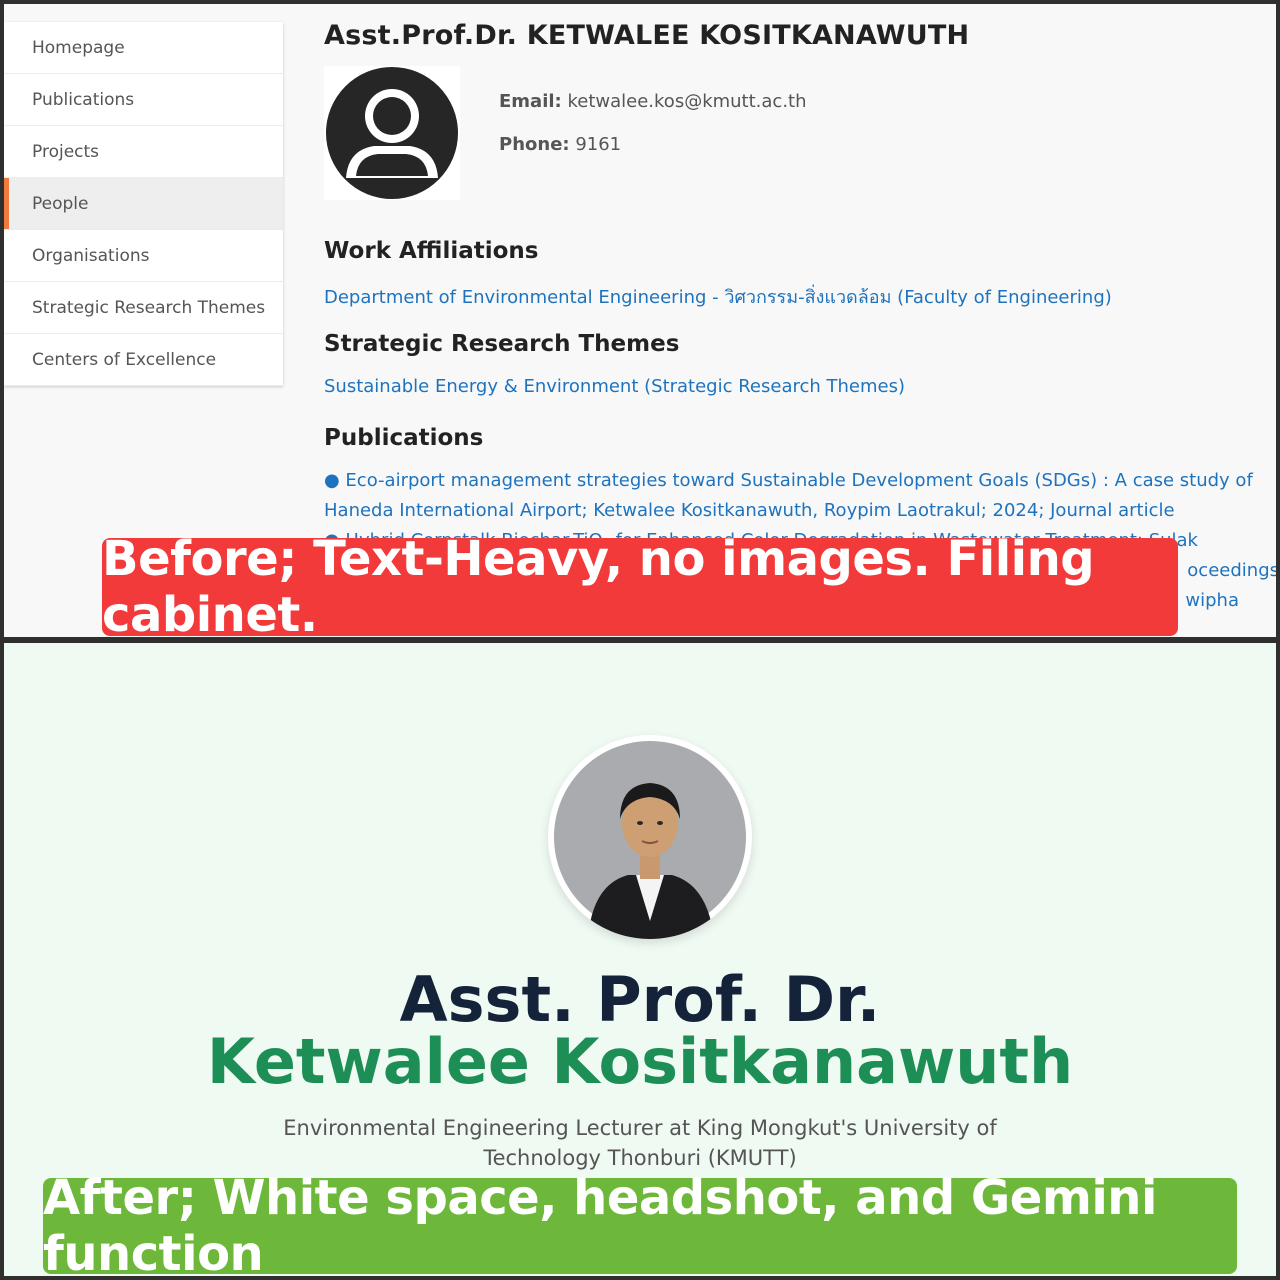 This screenshot has width=1280, height=1280. I want to click on sidebar-item-homepage: Homepage, so click(143, 48).